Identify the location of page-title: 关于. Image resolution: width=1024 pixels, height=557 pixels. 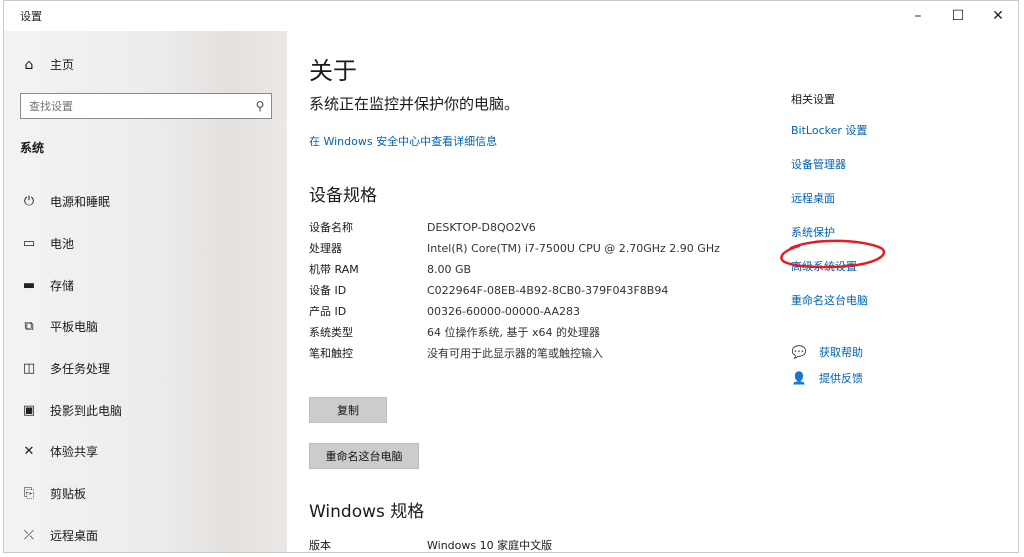
(333, 71).